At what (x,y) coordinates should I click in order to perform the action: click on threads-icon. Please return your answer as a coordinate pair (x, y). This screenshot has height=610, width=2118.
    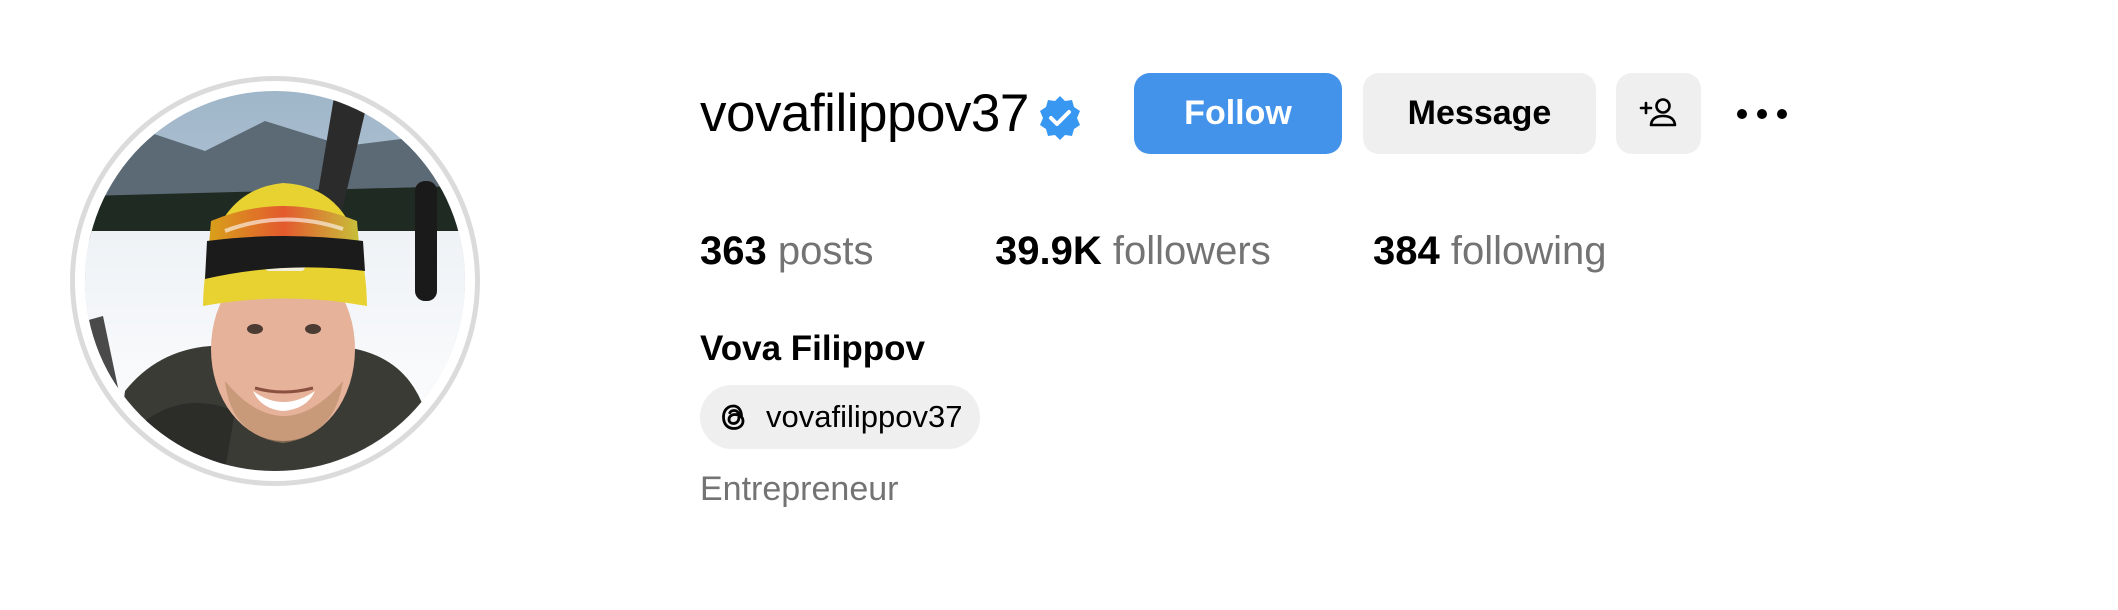
    Looking at the image, I should click on (733, 417).